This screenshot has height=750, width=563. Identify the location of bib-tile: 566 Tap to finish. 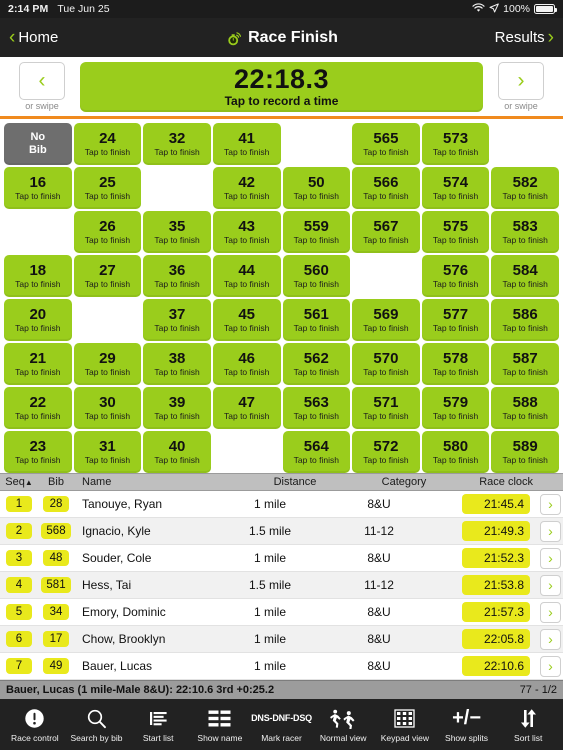
(386, 188).